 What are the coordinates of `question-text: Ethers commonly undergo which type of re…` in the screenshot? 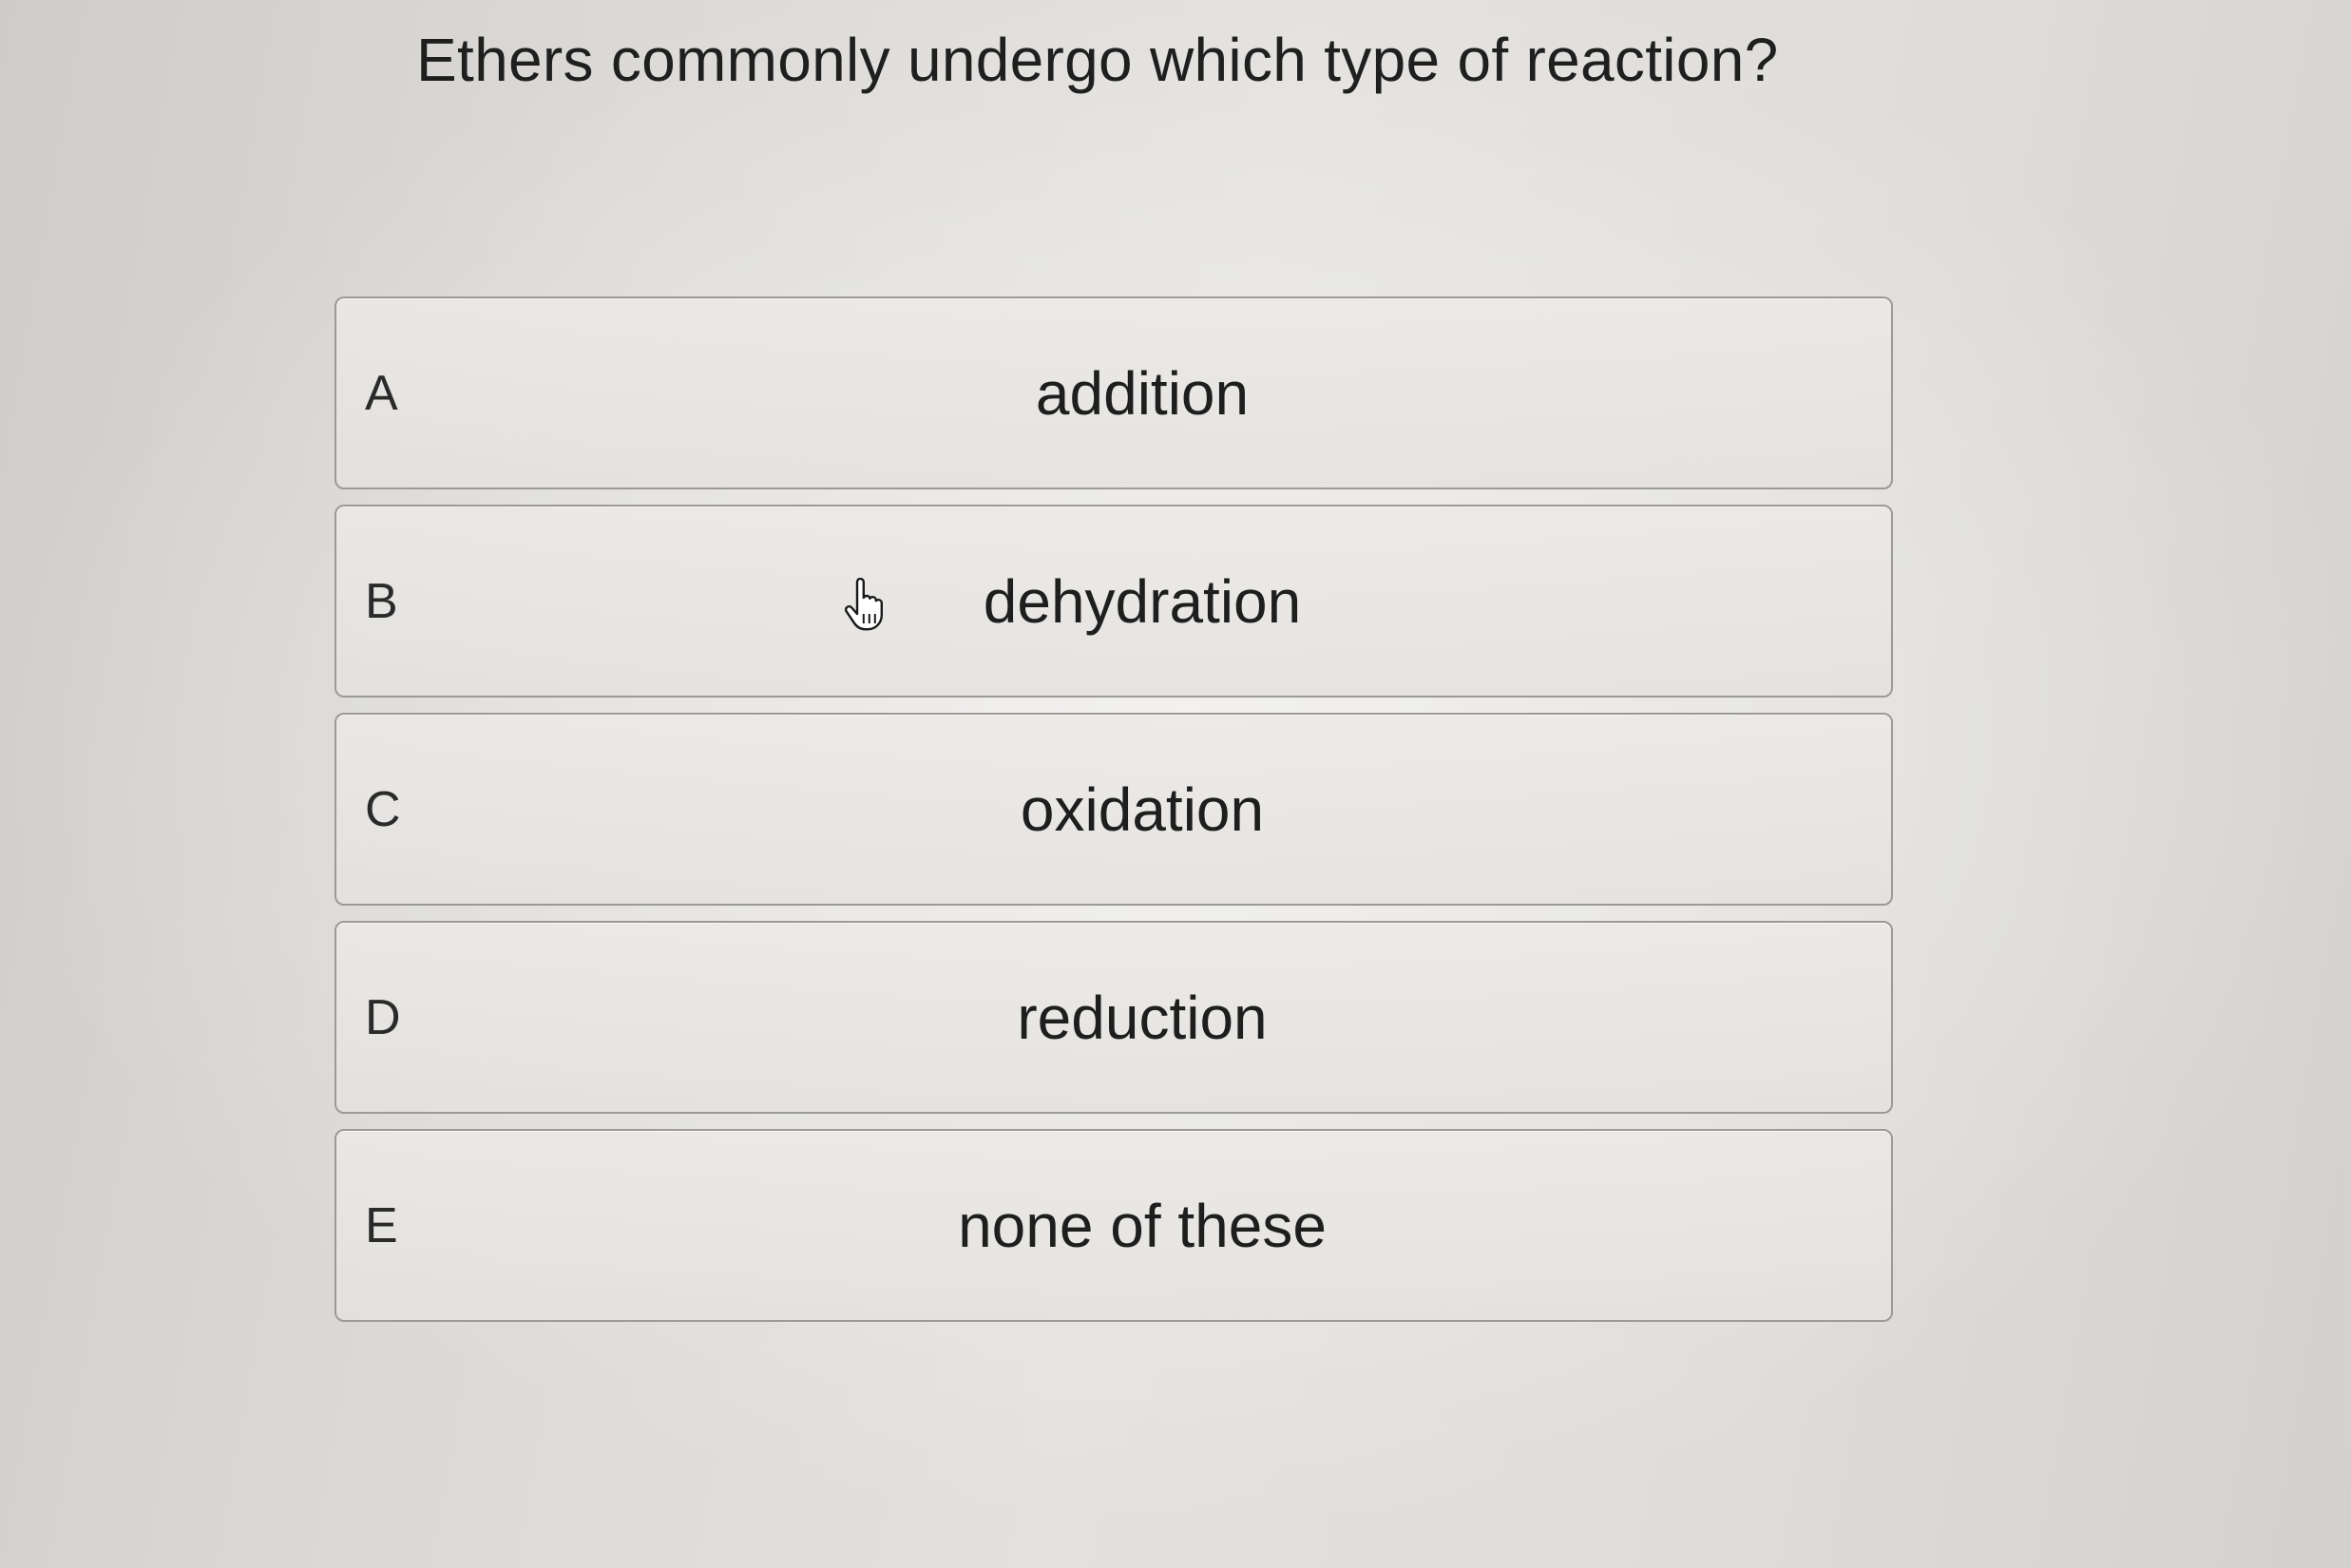 It's located at (1097, 60).